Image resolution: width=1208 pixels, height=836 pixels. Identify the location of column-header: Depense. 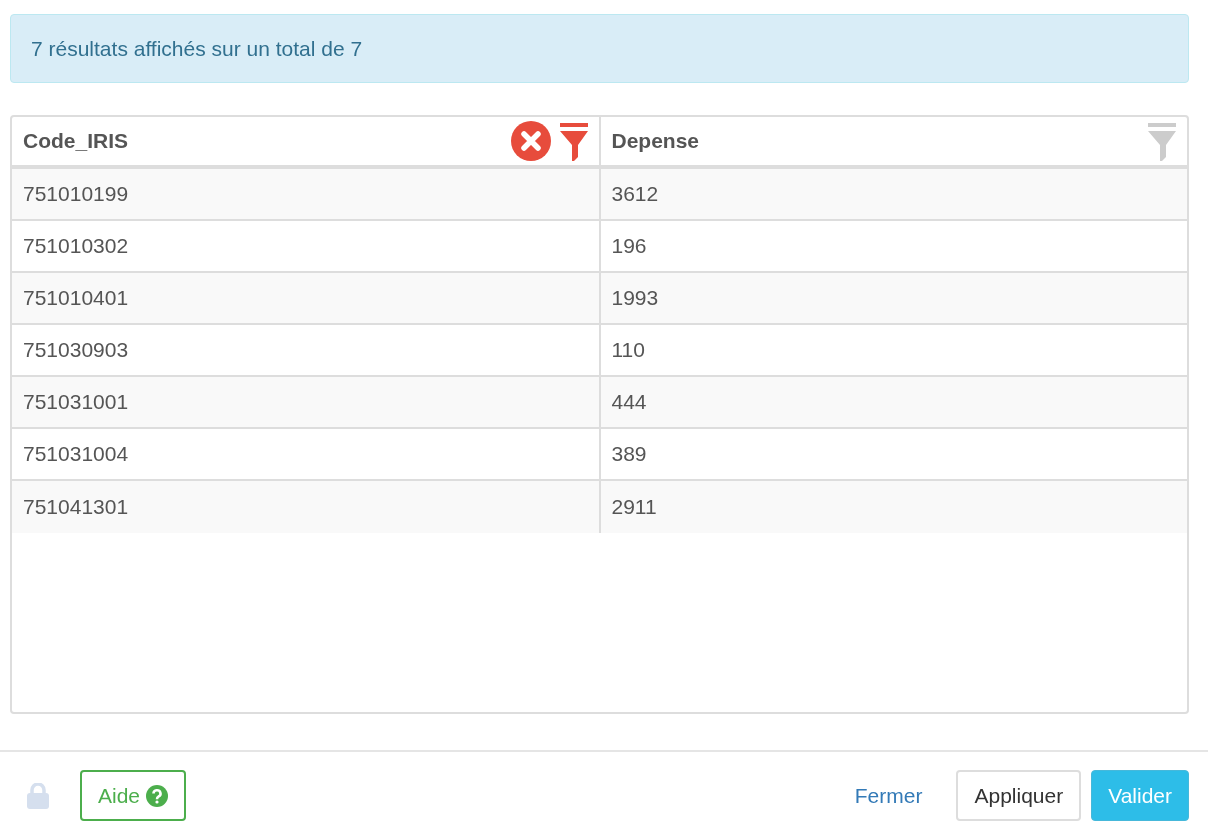
(655, 141).